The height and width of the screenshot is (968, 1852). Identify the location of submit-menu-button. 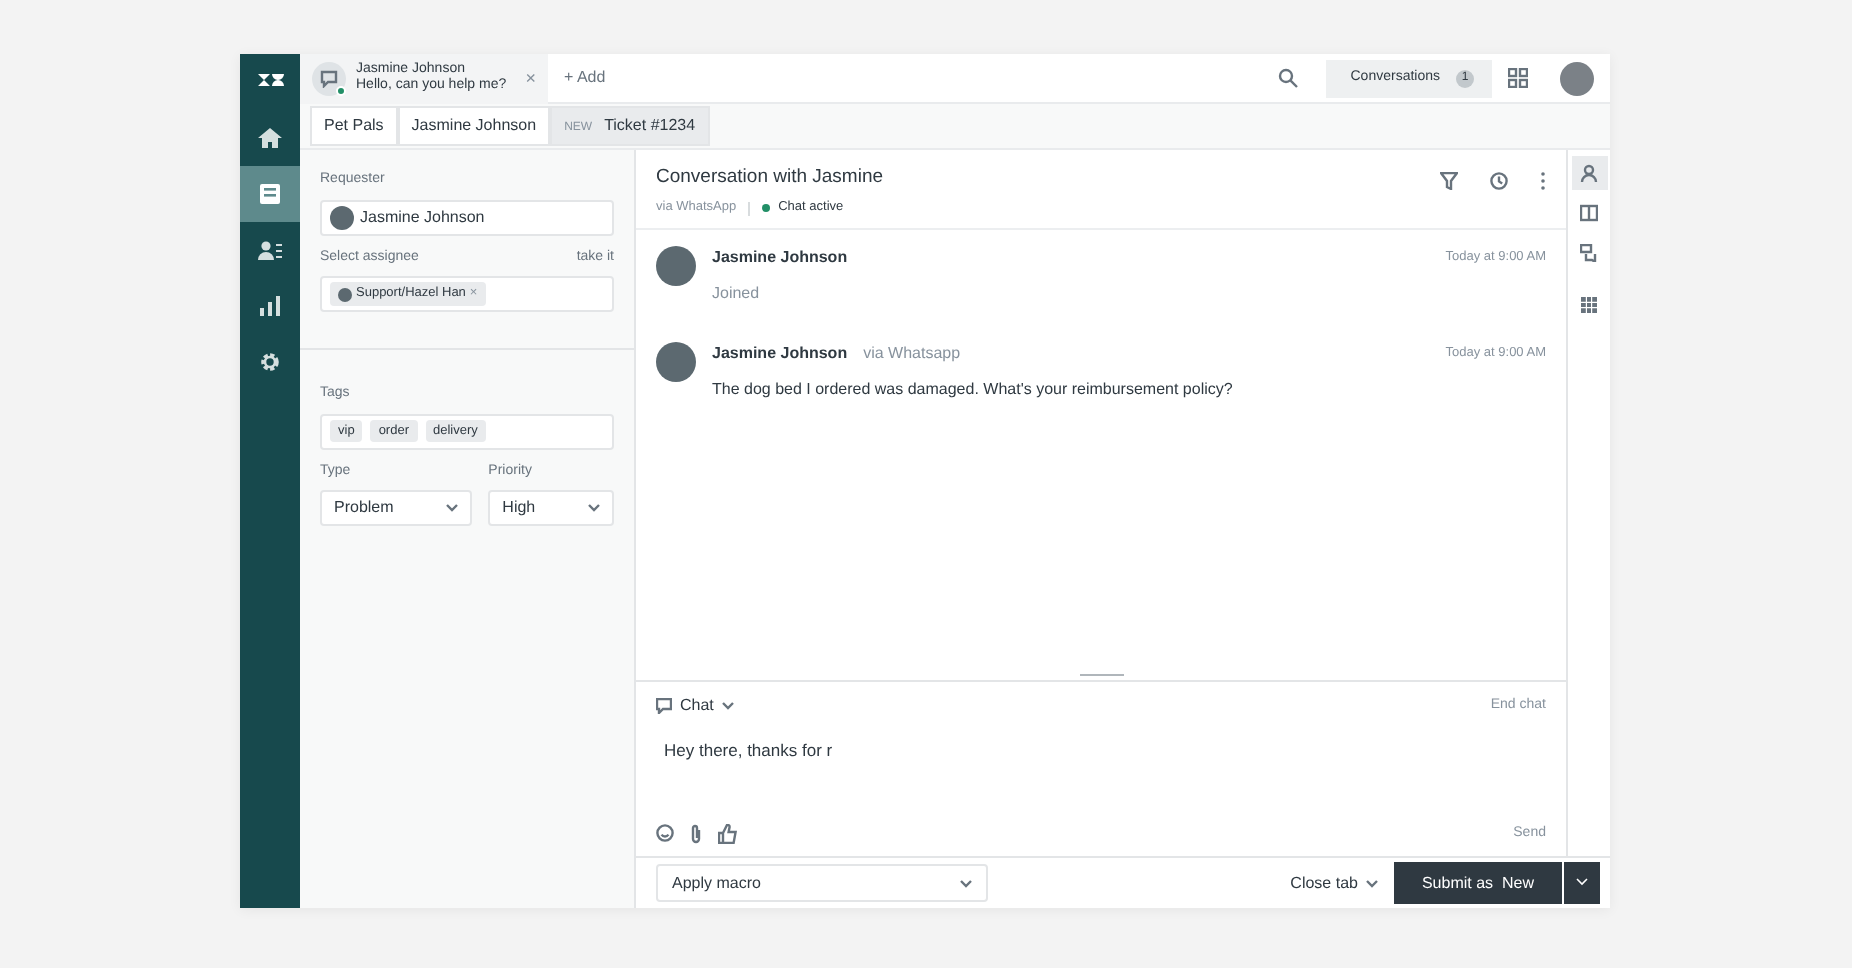
(1582, 883).